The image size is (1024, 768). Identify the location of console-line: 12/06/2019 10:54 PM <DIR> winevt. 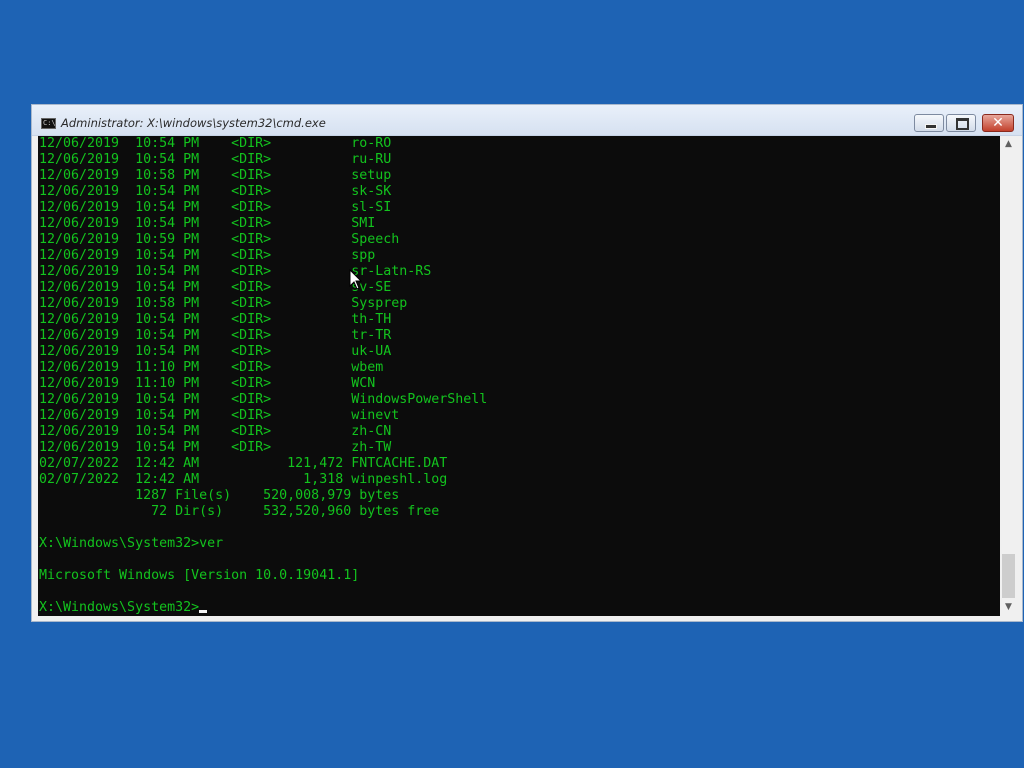
(219, 415).